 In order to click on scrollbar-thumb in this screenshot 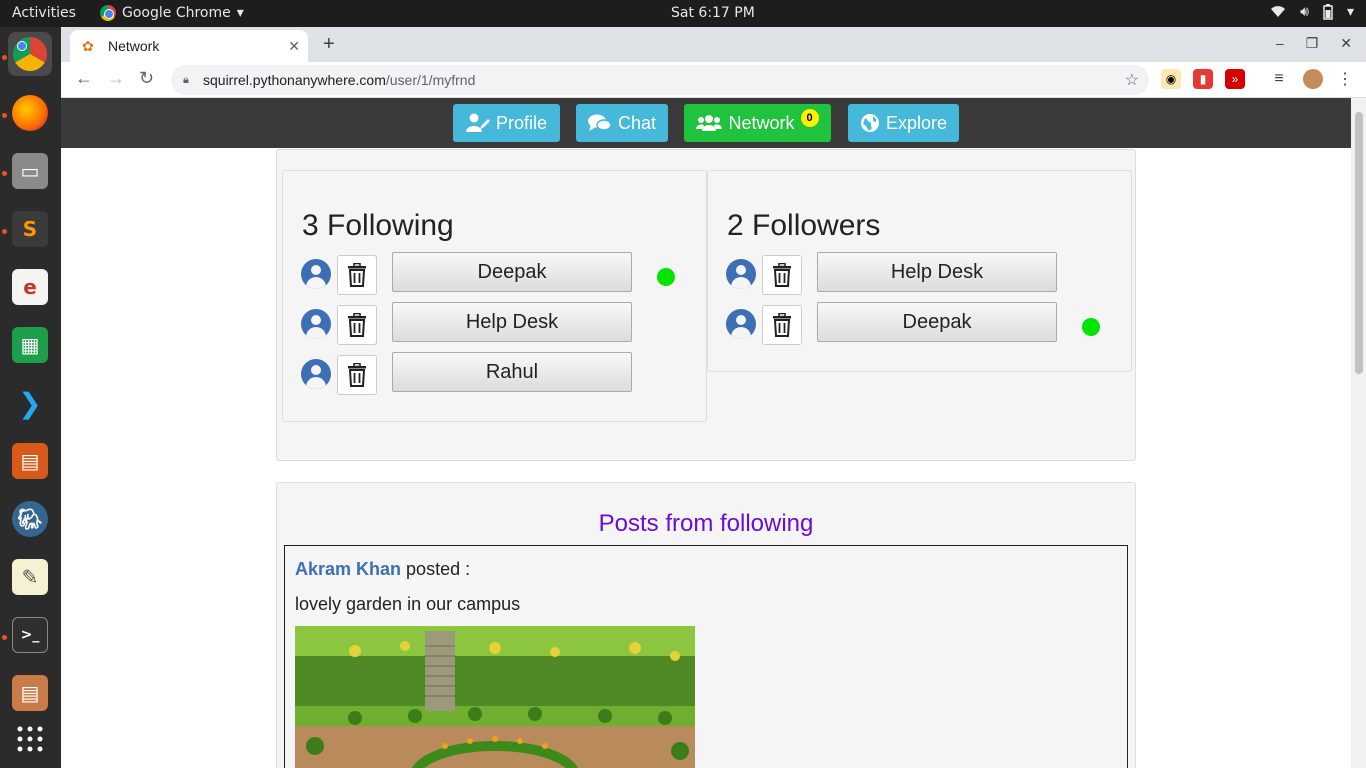, I will do `click(1359, 243)`.